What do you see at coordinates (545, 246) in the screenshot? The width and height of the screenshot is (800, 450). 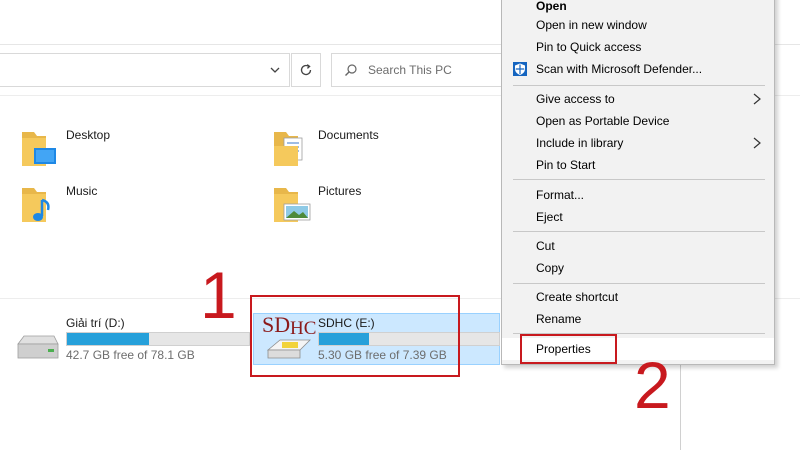 I see `menu-item-label: Cut` at bounding box center [545, 246].